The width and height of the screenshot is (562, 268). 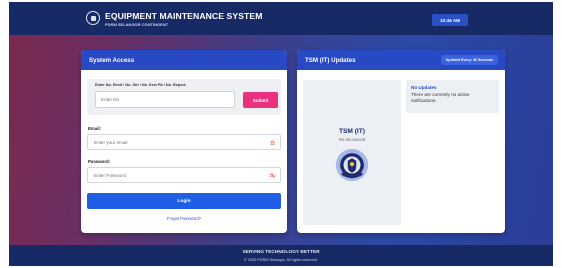 I want to click on notification-title: No Updates, so click(x=424, y=87).